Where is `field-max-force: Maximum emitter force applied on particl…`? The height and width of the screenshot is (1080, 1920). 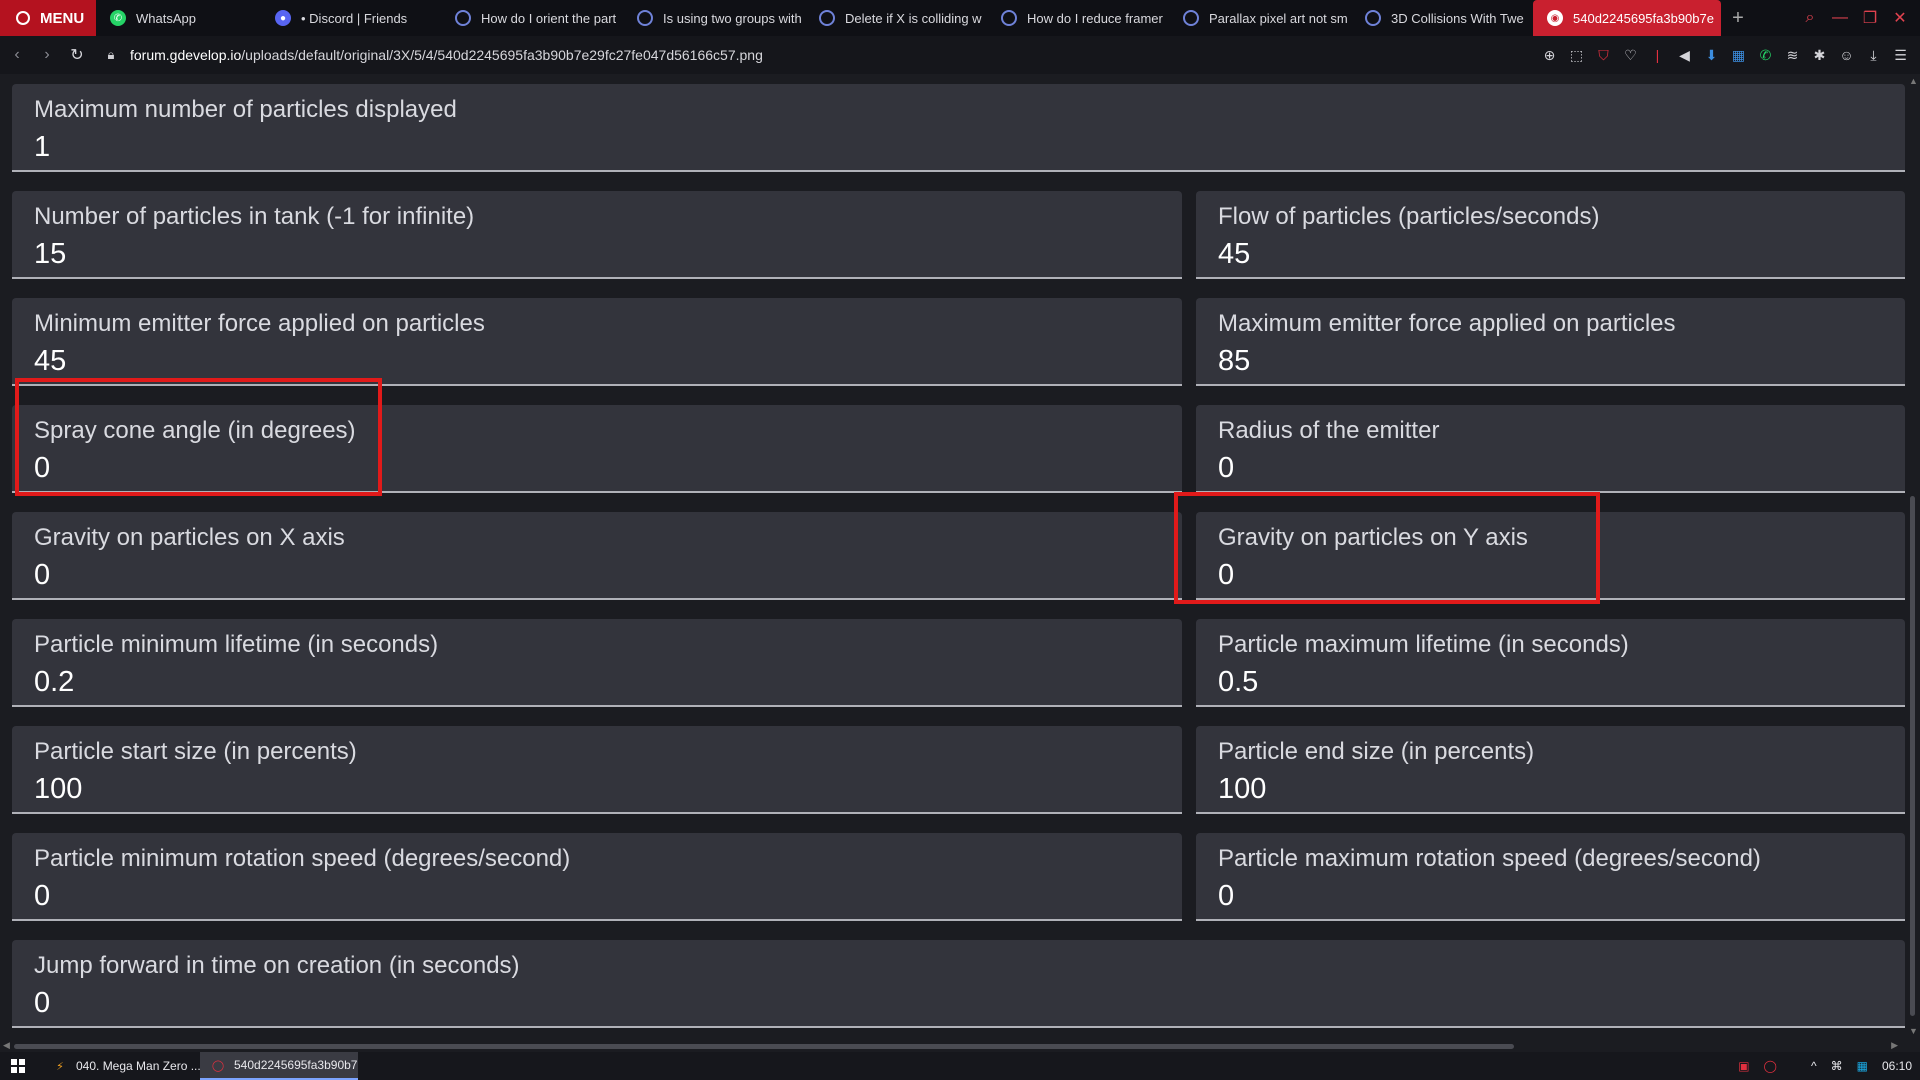
field-max-force: Maximum emitter force applied on particl… is located at coordinates (1550, 342).